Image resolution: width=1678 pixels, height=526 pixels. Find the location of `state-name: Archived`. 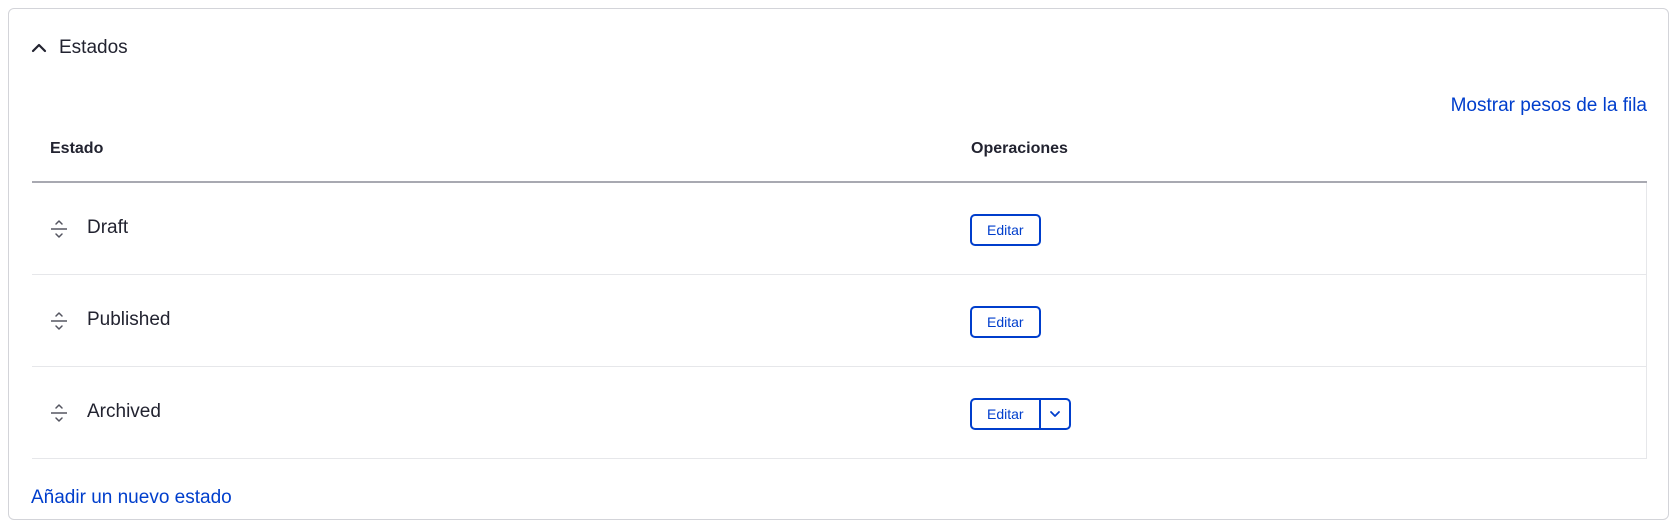

state-name: Archived is located at coordinates (124, 411).